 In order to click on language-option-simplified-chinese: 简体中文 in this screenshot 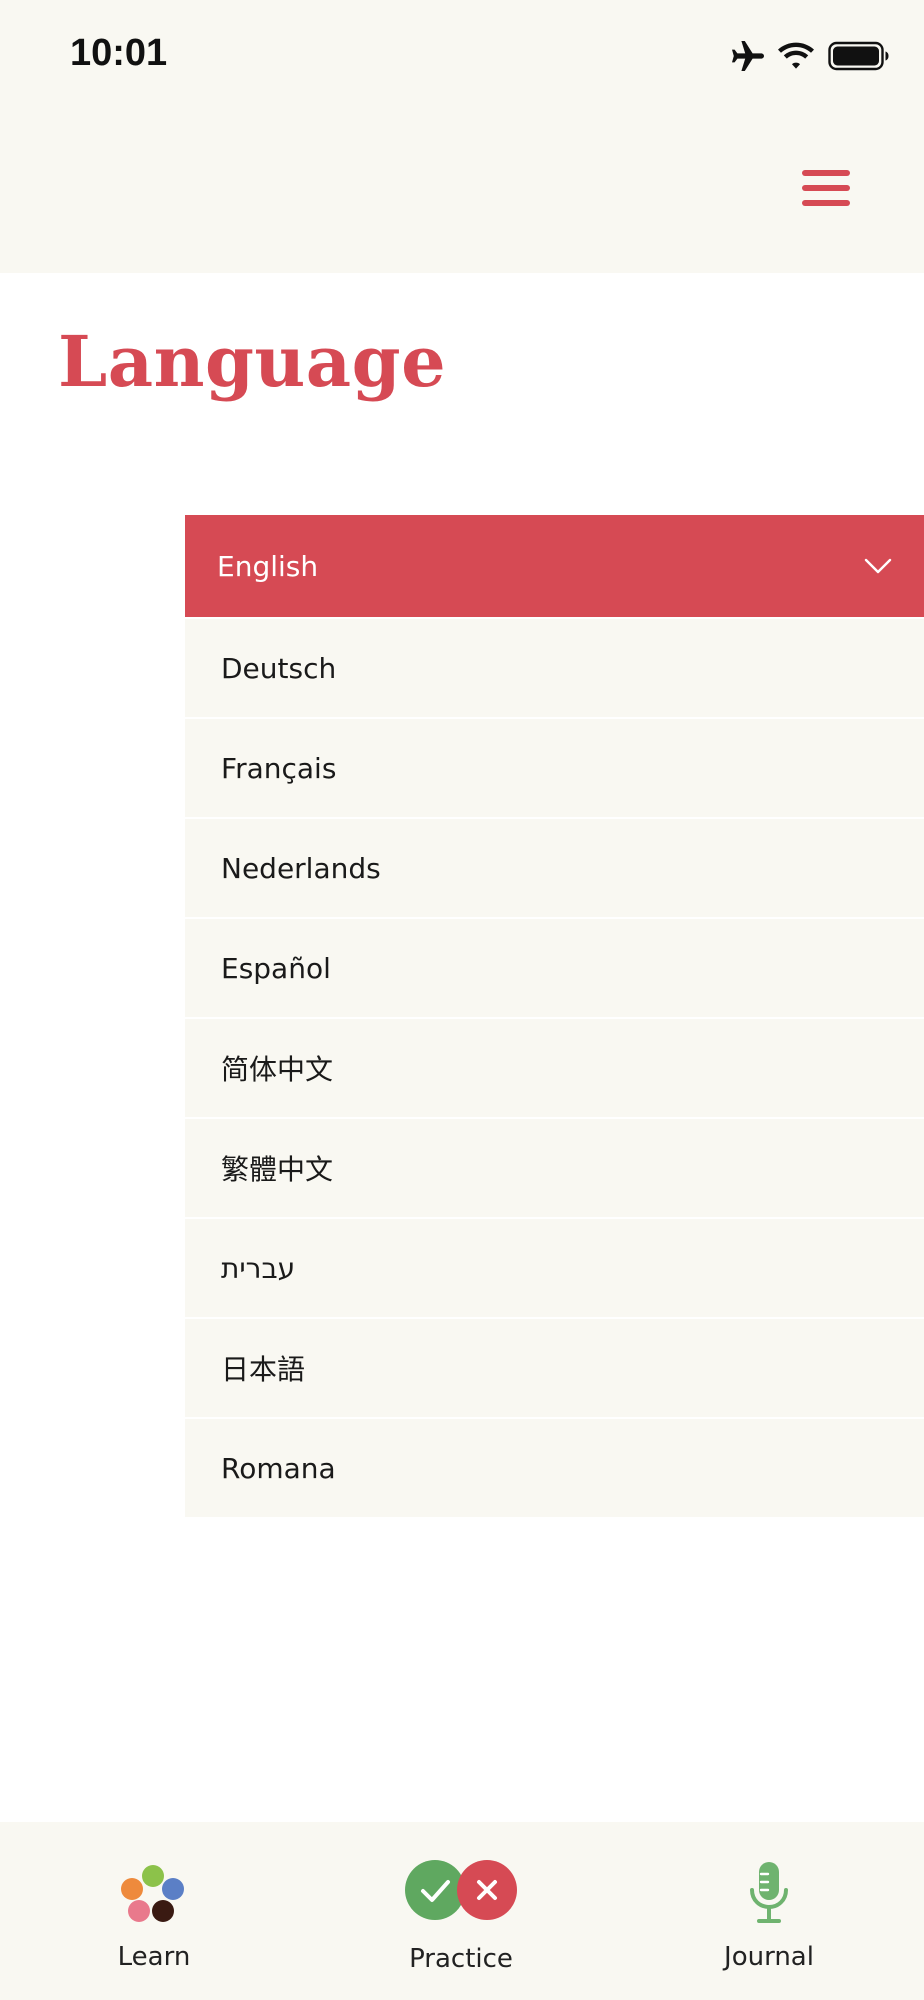, I will do `click(554, 1068)`.